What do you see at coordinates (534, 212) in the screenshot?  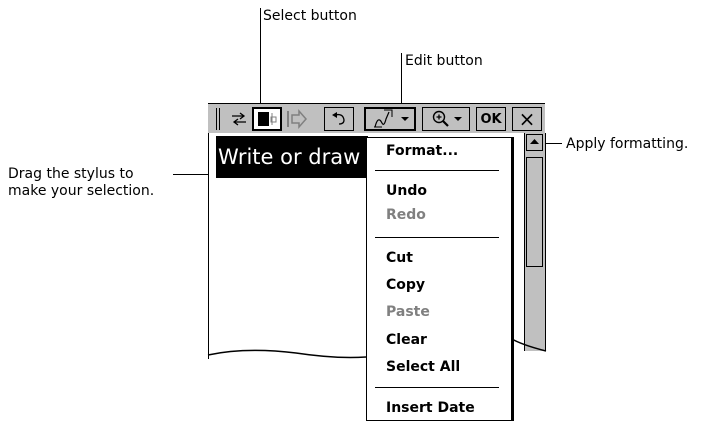 I see `scroll-thumb` at bounding box center [534, 212].